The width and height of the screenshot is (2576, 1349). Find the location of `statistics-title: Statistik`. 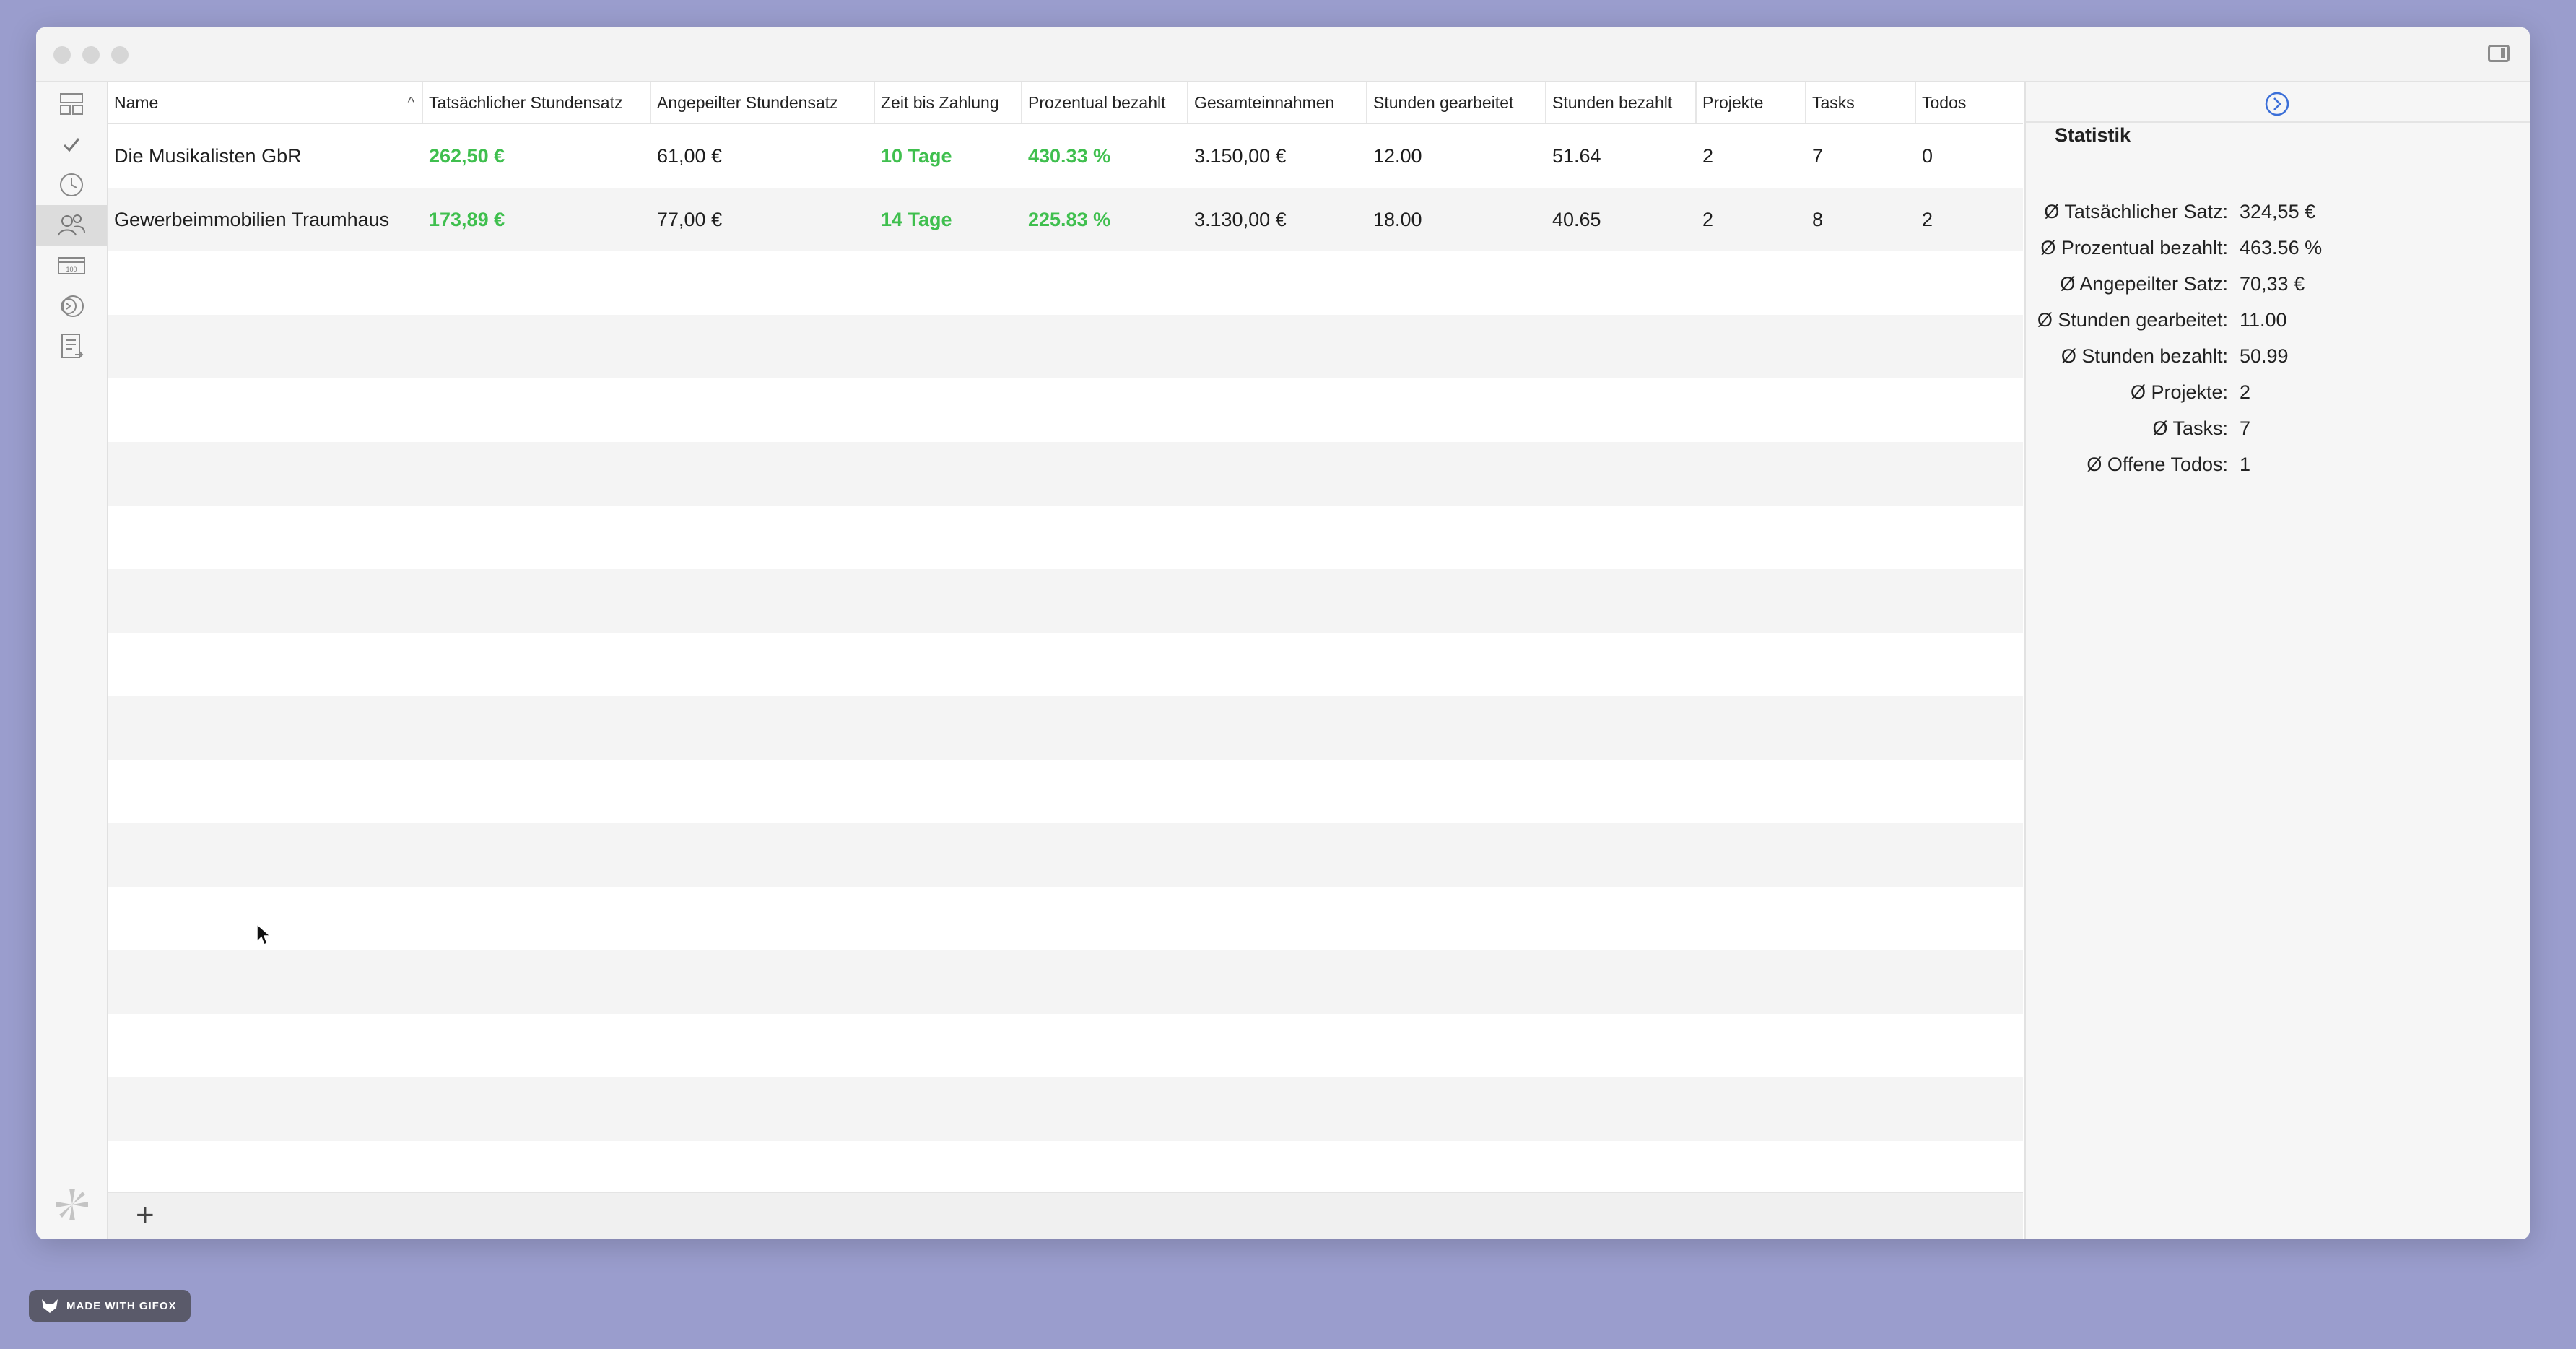

statistics-title: Statistik is located at coordinates (2093, 135).